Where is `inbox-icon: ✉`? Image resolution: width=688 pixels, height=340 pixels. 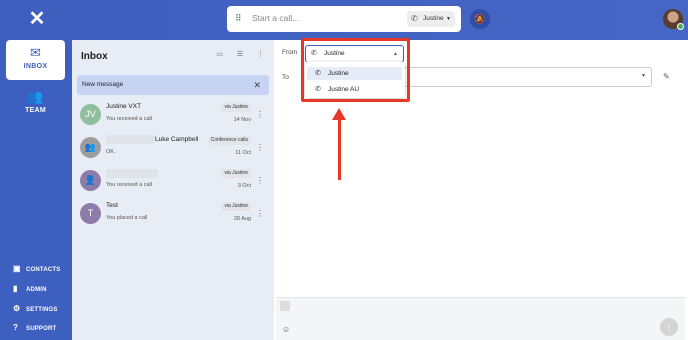
inbox-icon: ✉ is located at coordinates (35, 52).